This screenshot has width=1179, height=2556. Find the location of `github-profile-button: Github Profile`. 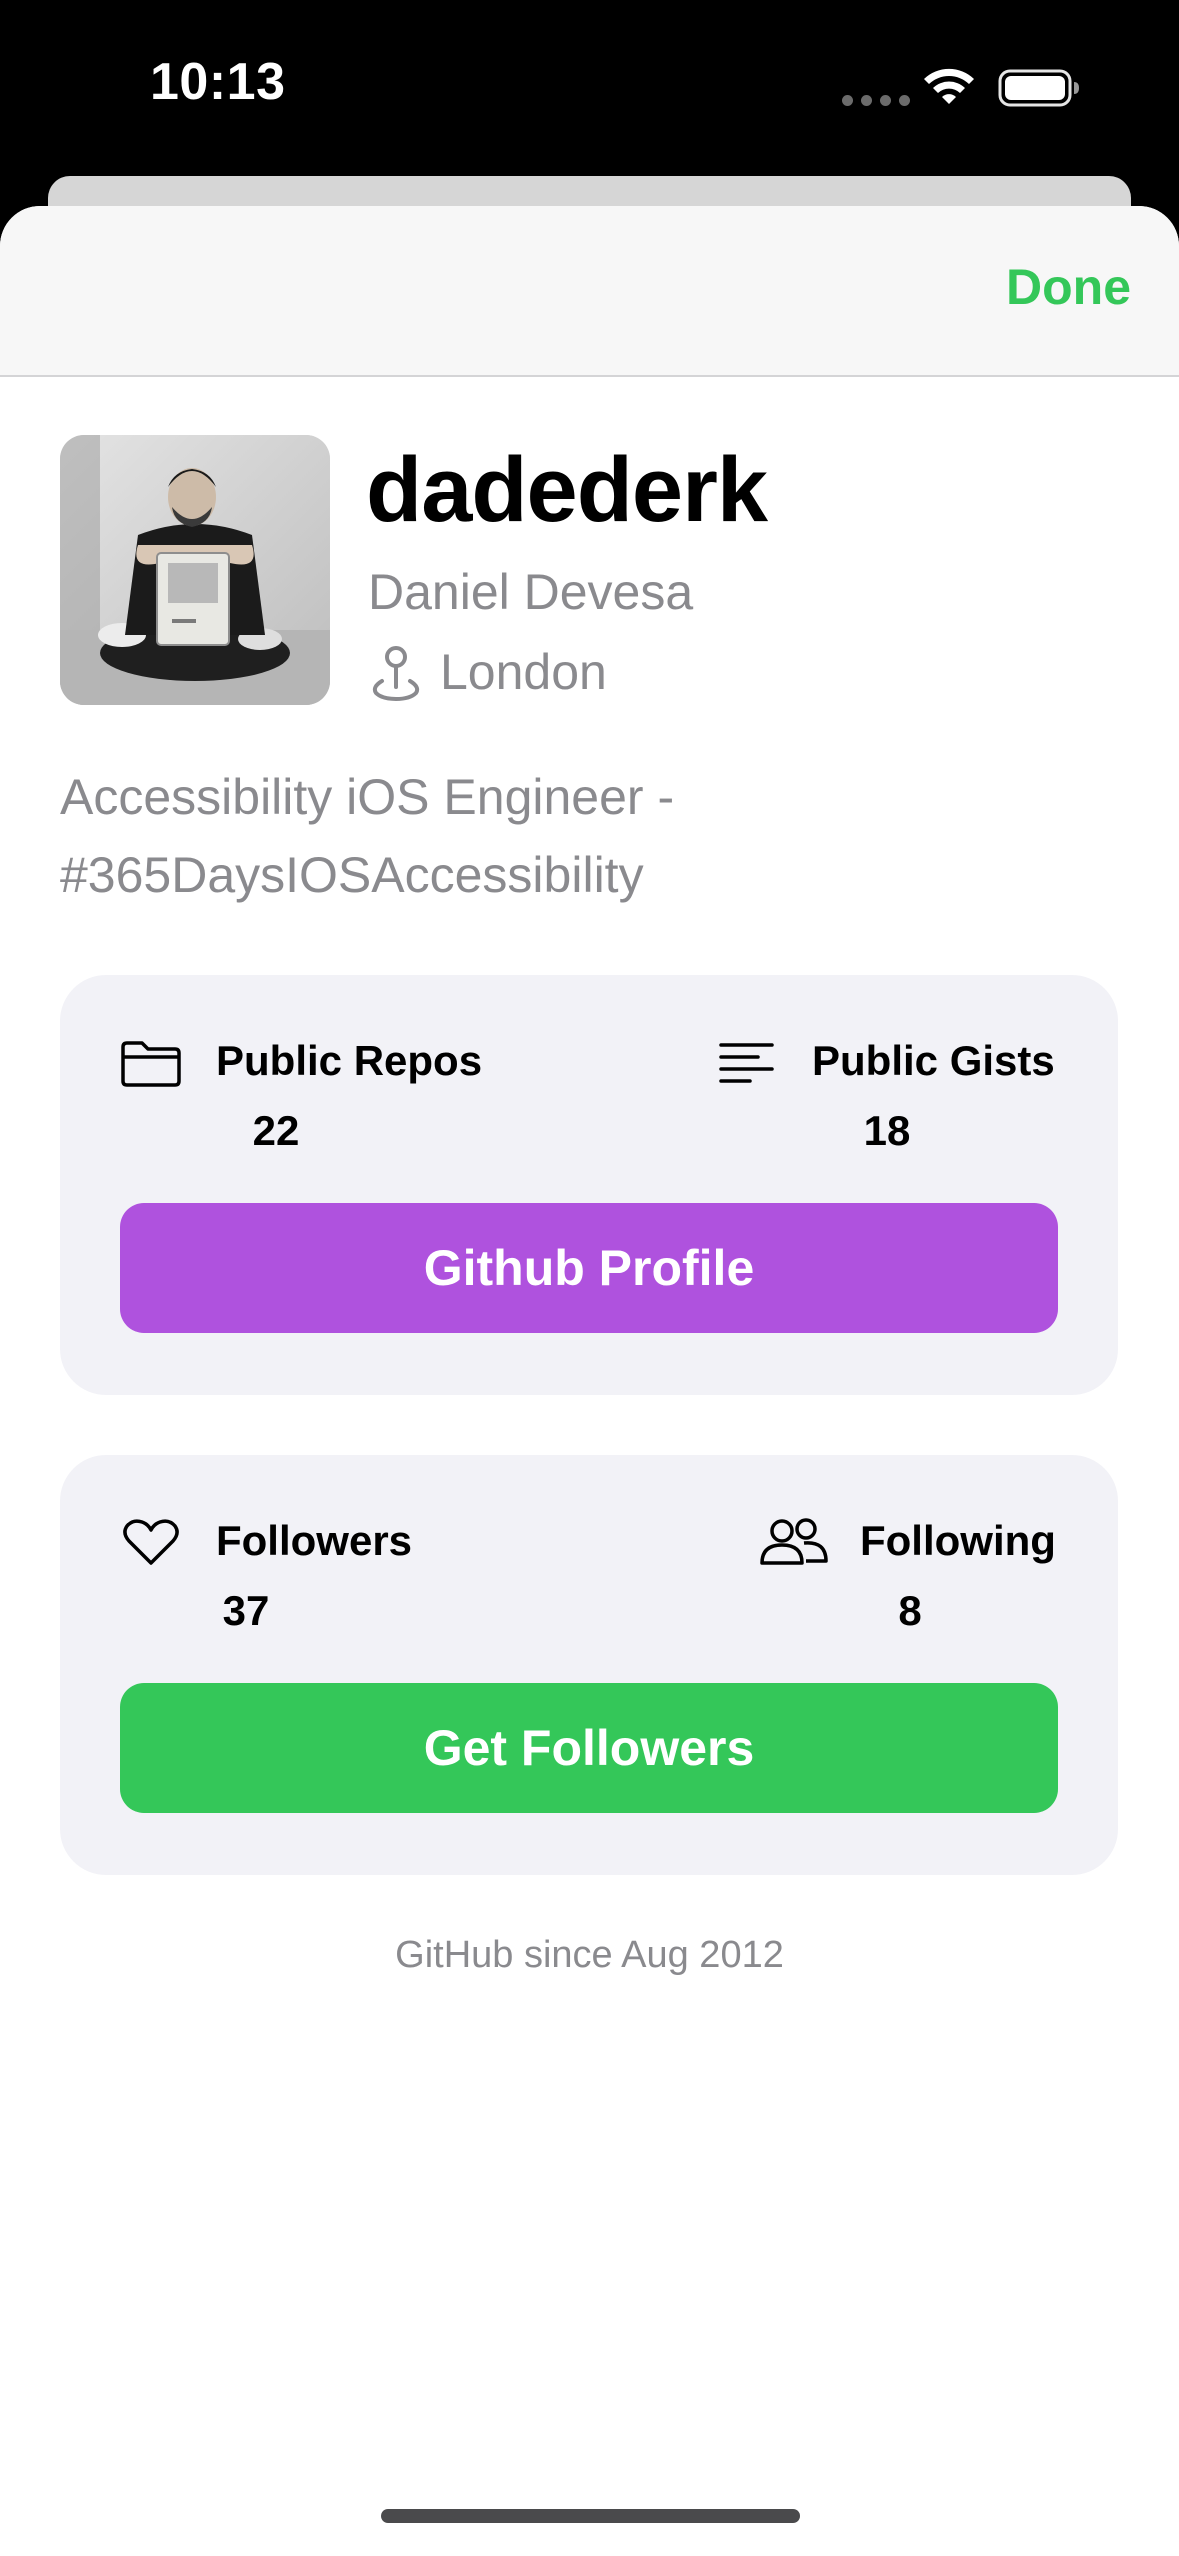

github-profile-button: Github Profile is located at coordinates (589, 1268).